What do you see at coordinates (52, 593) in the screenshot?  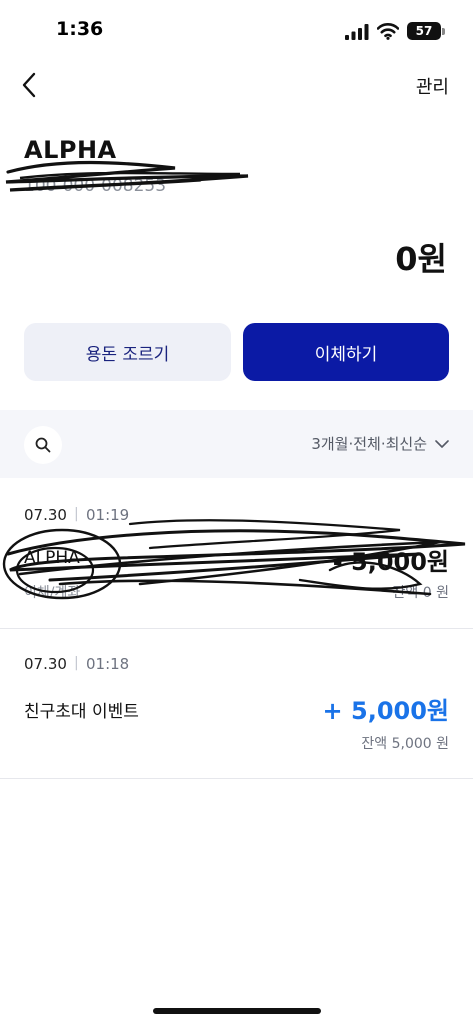 I see `transaction-subtitle: 이체/계좌` at bounding box center [52, 593].